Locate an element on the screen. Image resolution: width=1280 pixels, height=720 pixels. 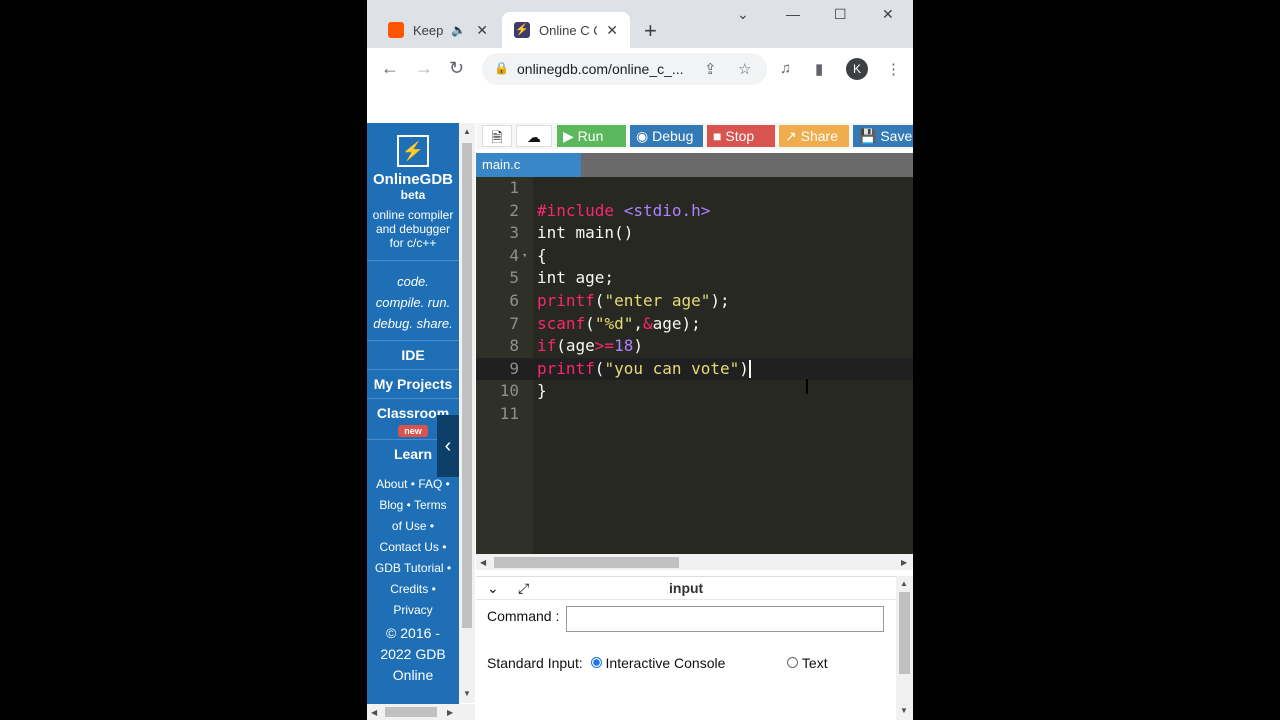
share-button: ↗ Share is located at coordinates (814, 136).